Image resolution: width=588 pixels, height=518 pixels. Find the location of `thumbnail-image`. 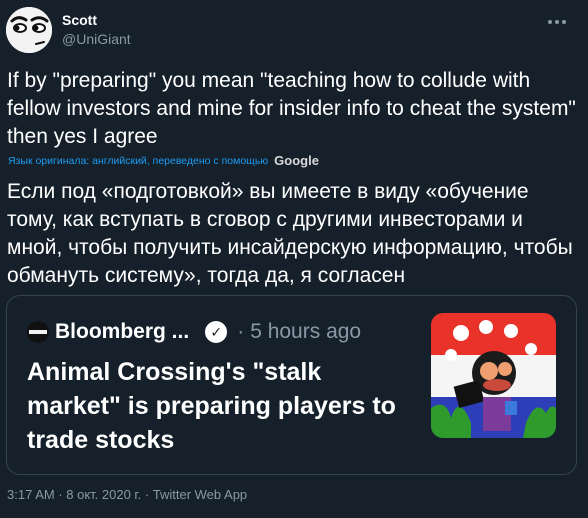

thumbnail-image is located at coordinates (493, 375).